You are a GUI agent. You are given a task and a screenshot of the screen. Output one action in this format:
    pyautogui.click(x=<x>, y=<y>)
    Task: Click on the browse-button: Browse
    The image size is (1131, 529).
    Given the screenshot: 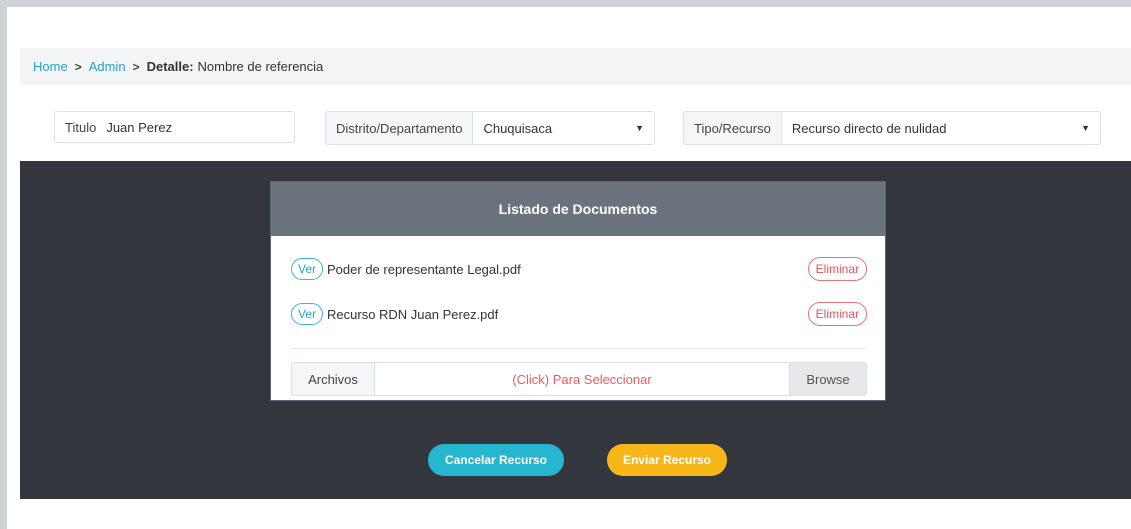 What is the action you would take?
    pyautogui.click(x=827, y=379)
    